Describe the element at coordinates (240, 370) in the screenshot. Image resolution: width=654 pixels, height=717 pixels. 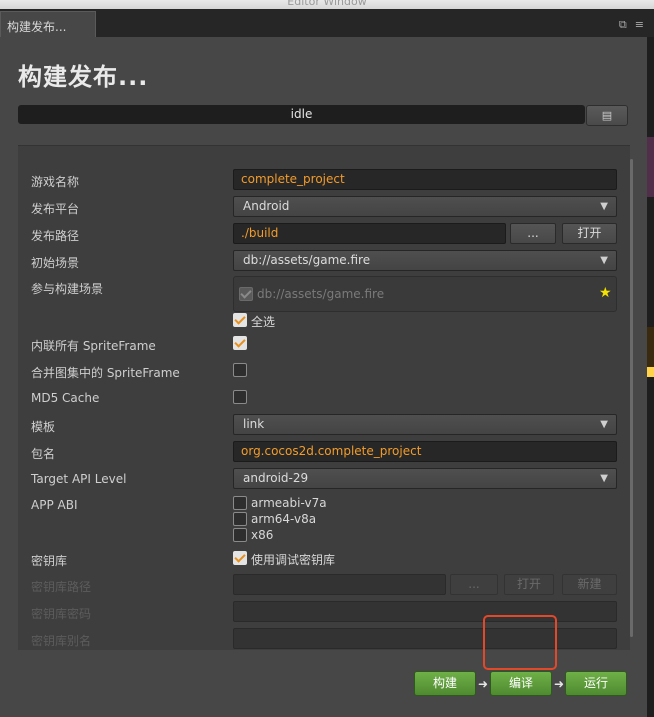
I see `merge-spriteframe-checkbox` at that location.